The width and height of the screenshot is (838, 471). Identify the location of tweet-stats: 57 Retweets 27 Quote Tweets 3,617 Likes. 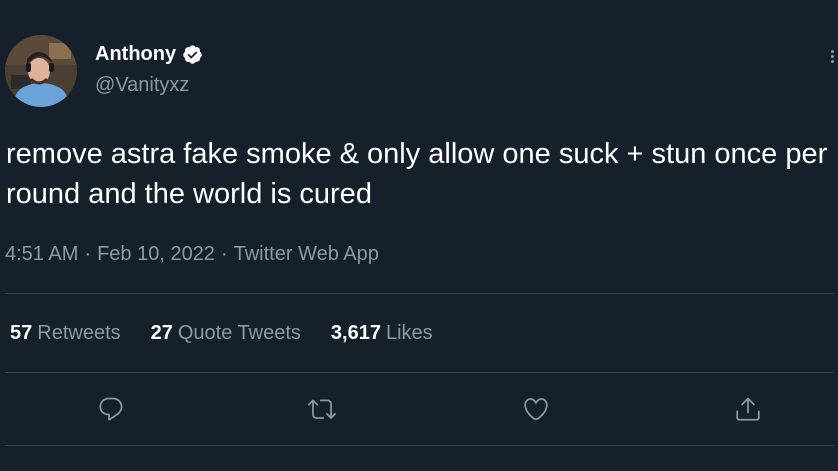
(221, 333).